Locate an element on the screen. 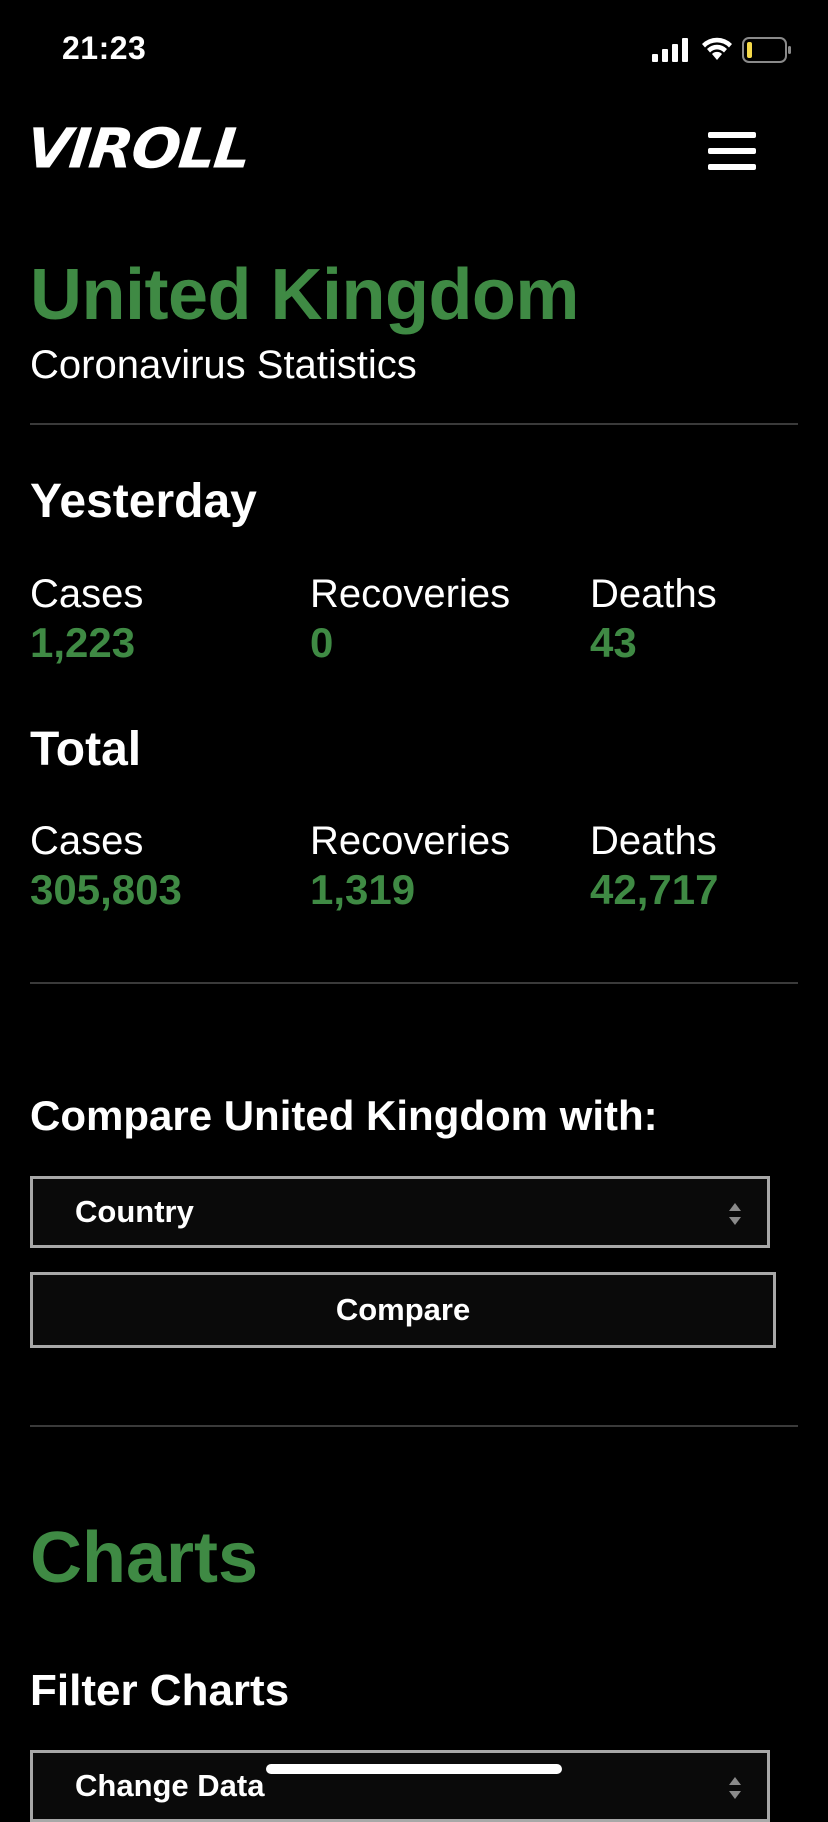 The width and height of the screenshot is (828, 1822). signal-icon is located at coordinates (670, 50).